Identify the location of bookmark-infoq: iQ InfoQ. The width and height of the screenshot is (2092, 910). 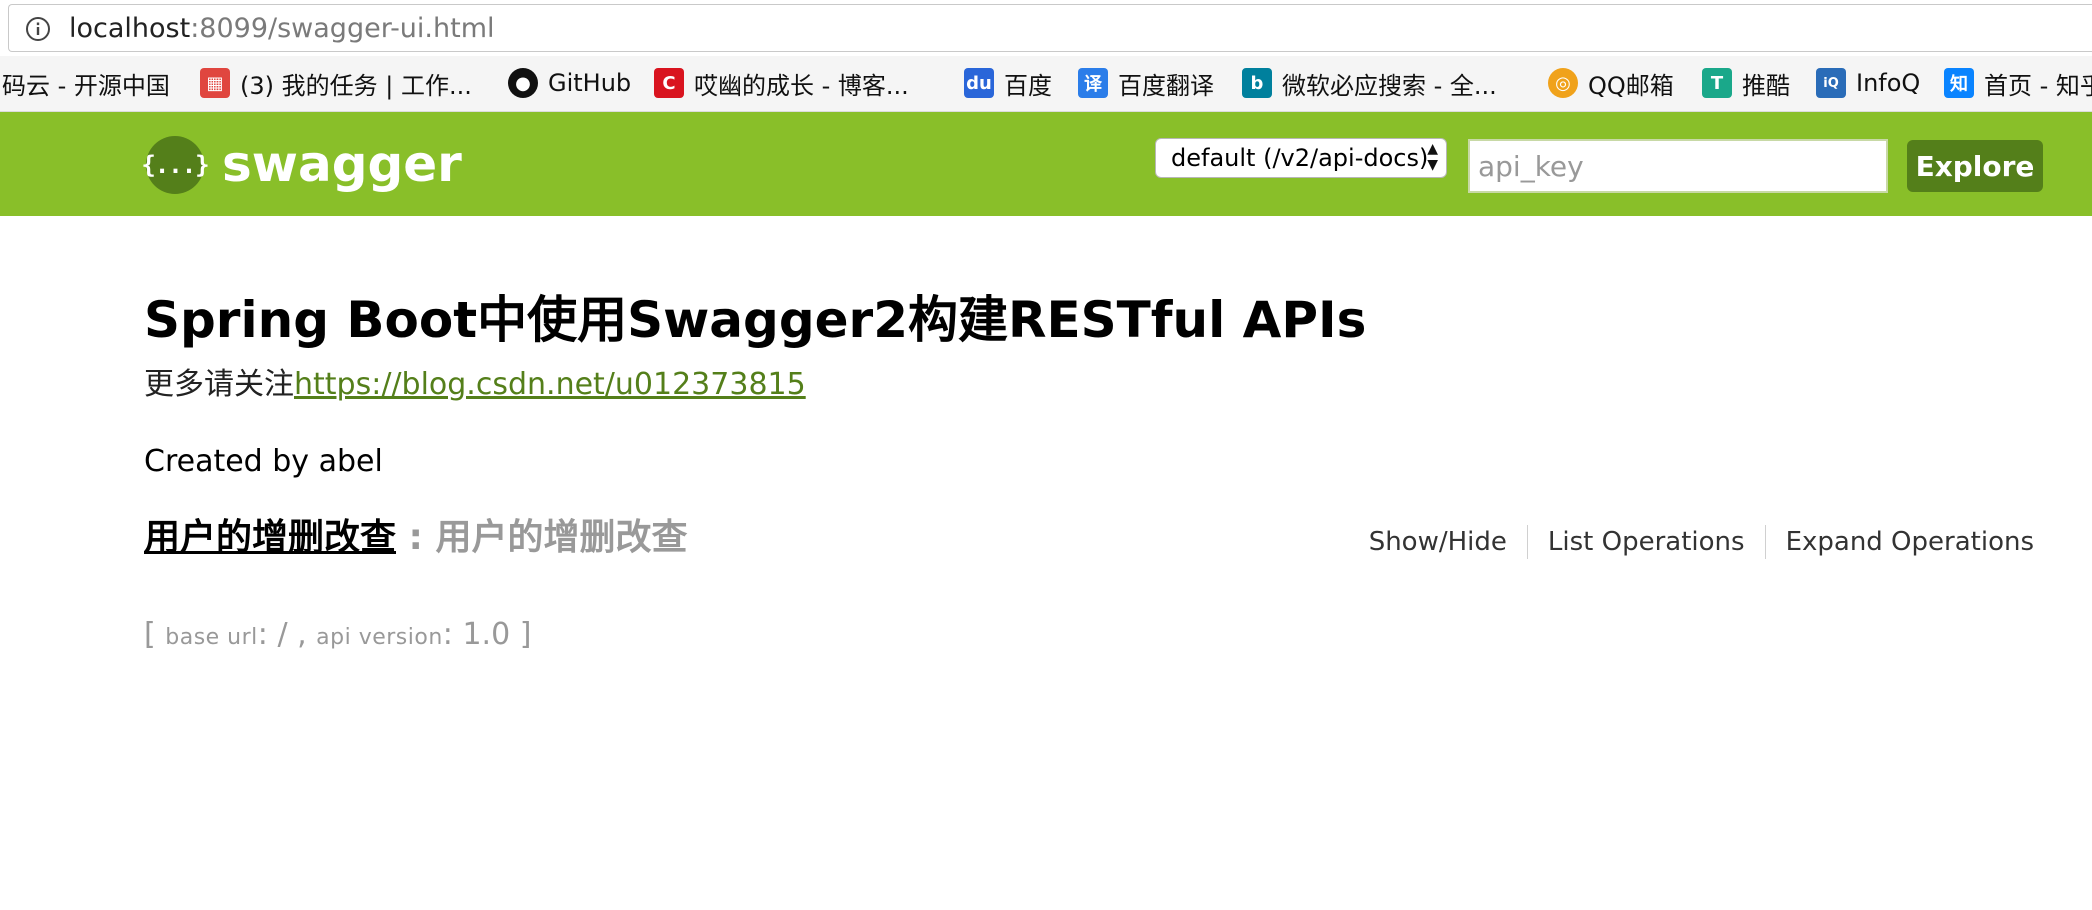
(1868, 83).